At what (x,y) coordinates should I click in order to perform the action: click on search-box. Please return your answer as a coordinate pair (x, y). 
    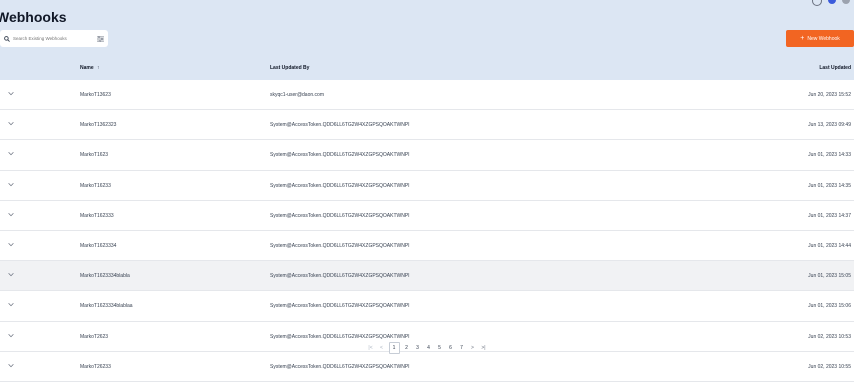
    Looking at the image, I should click on (54, 38).